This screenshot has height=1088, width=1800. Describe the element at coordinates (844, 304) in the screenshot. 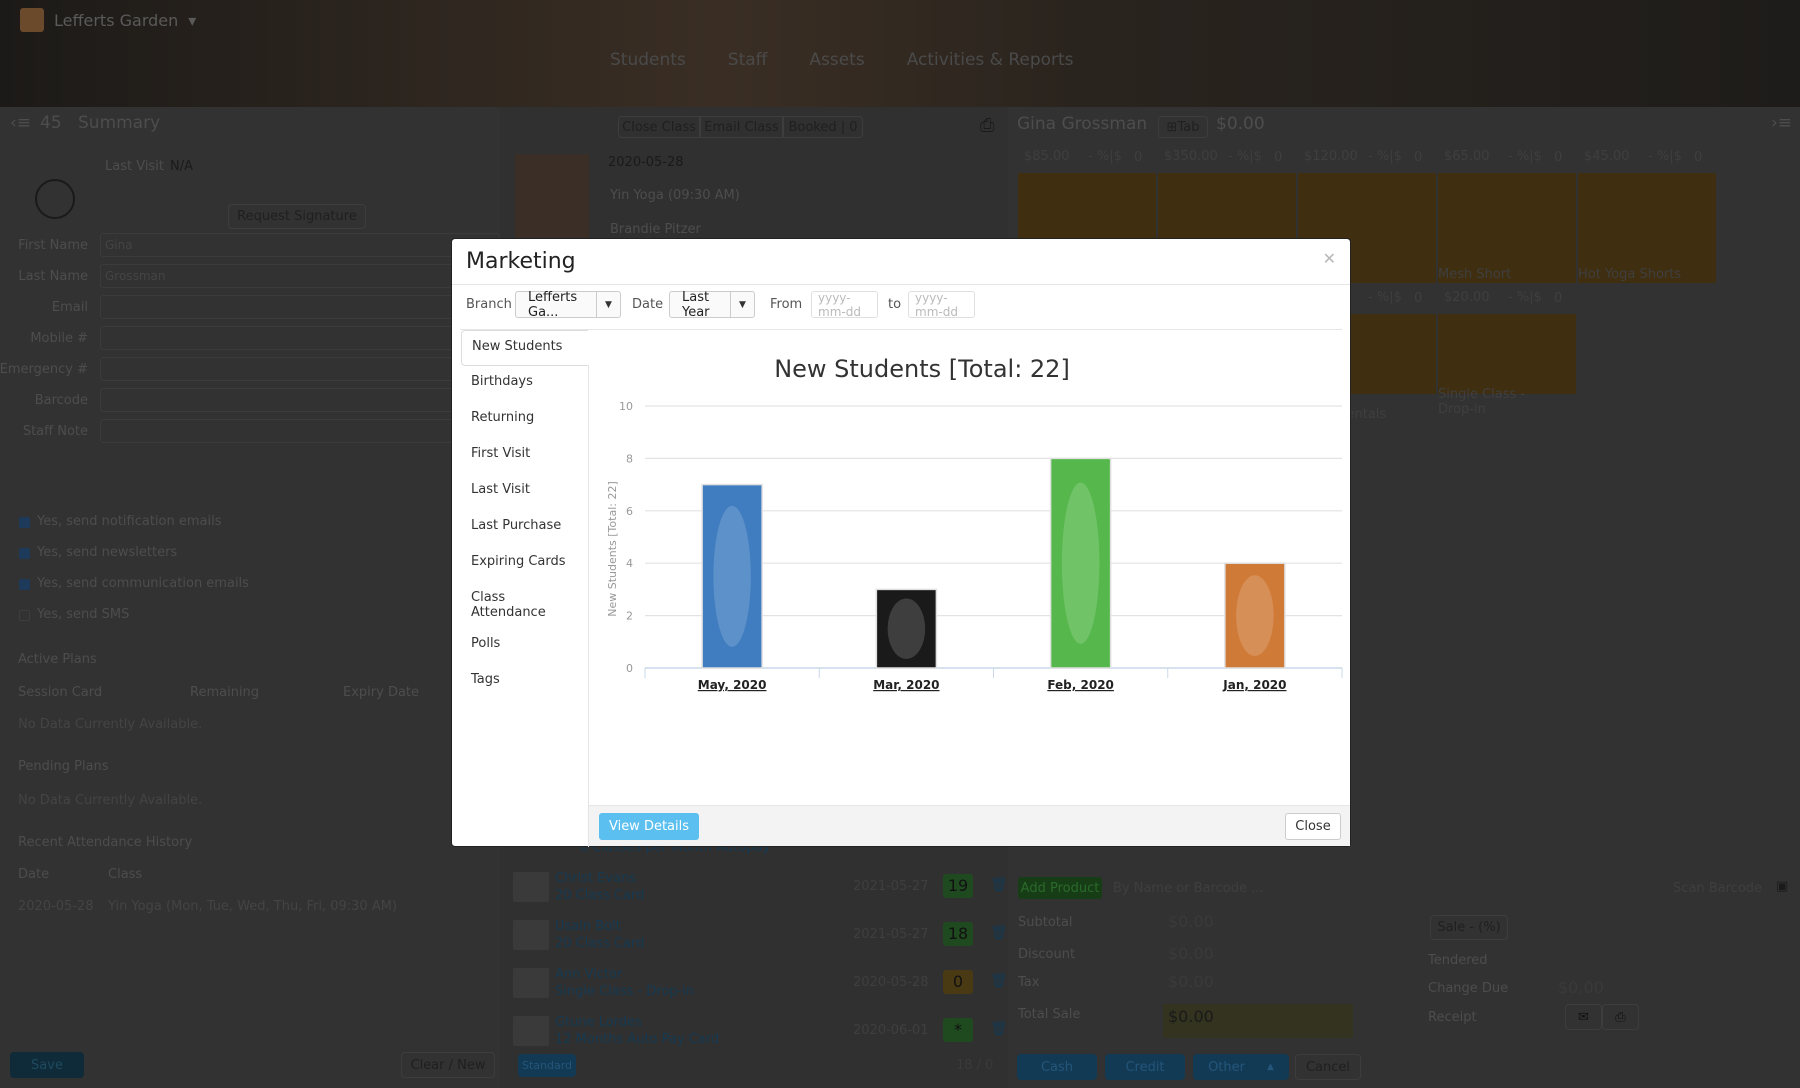

I see `from-date-input: yyyy-mm-dd` at that location.